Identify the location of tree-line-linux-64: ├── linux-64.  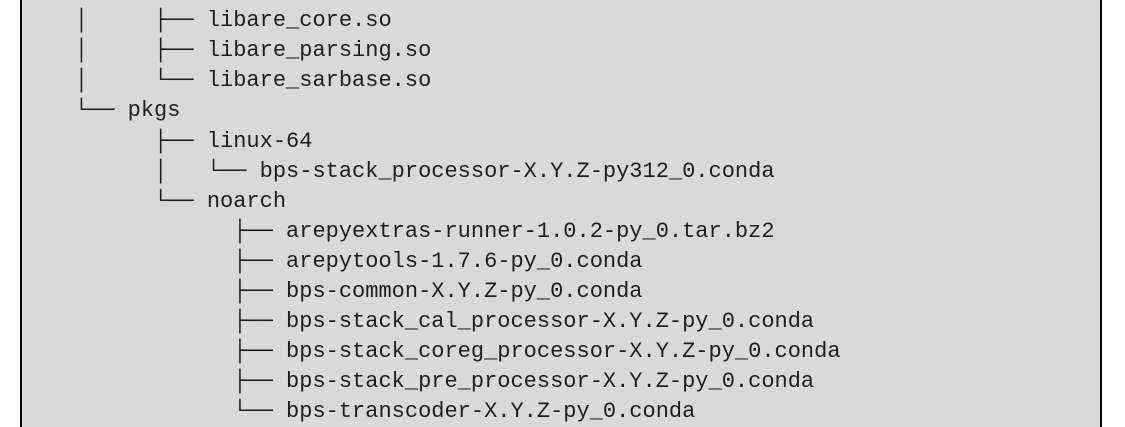
(167, 141).